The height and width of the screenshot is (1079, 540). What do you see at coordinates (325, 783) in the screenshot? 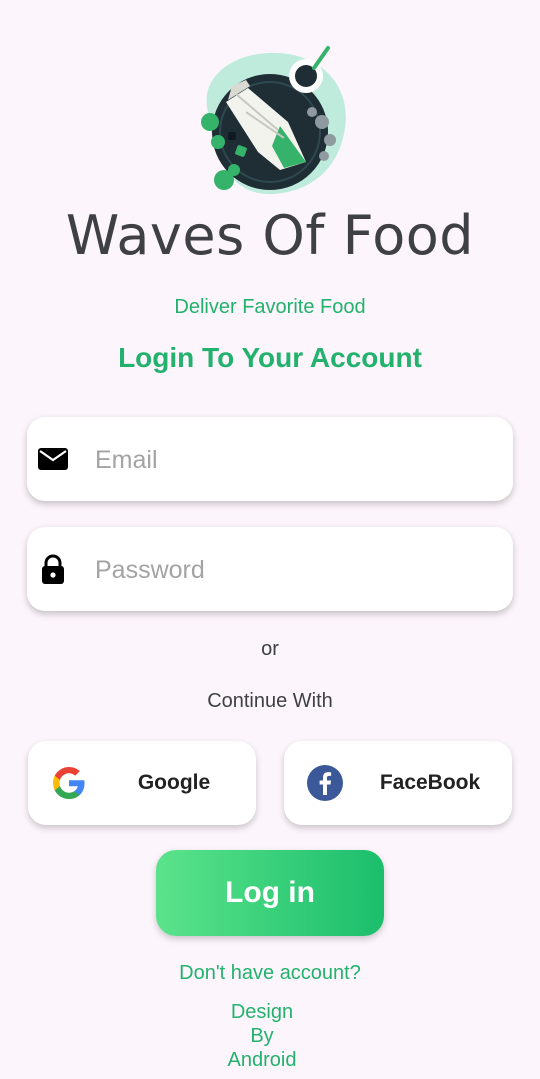
I see `facebook-icon` at bounding box center [325, 783].